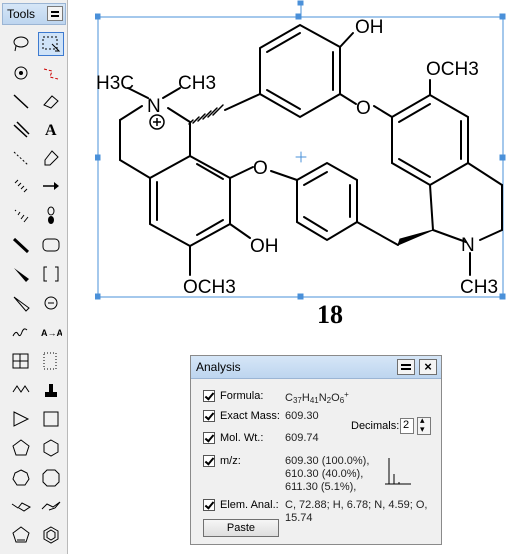 The width and height of the screenshot is (522, 554). What do you see at coordinates (21, 303) in the screenshot?
I see `hollow-wedge-tool-button` at bounding box center [21, 303].